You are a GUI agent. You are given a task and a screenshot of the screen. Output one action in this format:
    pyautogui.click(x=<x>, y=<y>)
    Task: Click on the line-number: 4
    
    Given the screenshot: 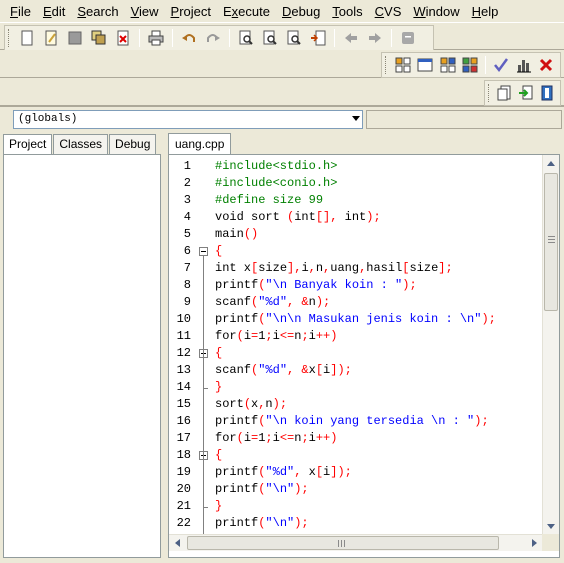 What is the action you would take?
    pyautogui.click(x=187, y=217)
    